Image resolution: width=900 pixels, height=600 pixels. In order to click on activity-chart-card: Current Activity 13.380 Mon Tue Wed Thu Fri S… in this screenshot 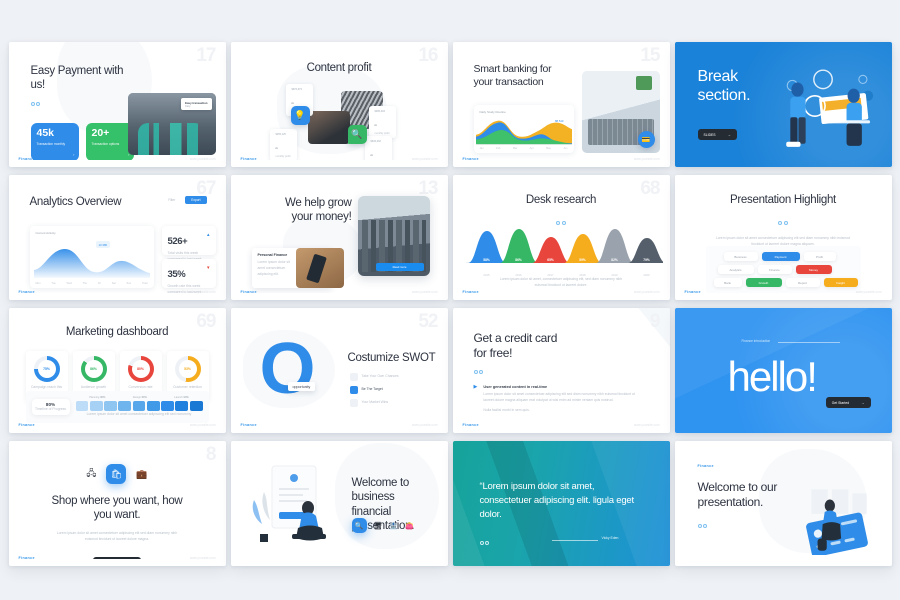, I will do `click(91, 257)`.